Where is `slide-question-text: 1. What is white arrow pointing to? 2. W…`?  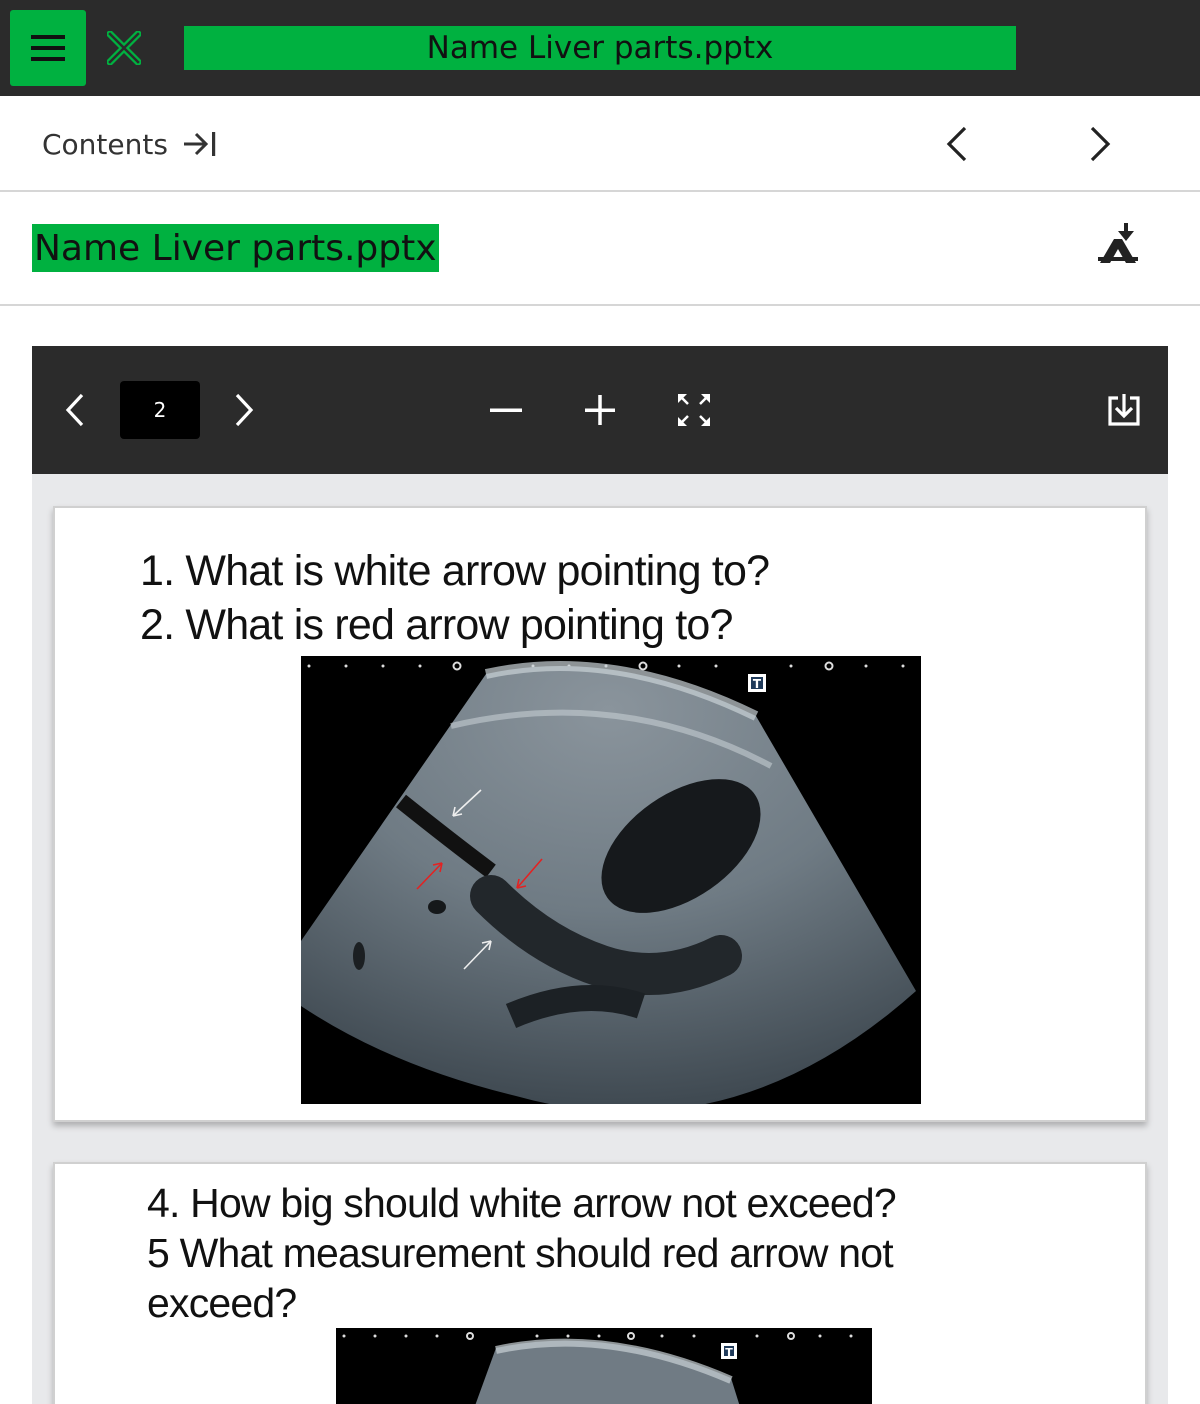
slide-question-text: 1. What is white arrow pointing to? 2. W… is located at coordinates (455, 598).